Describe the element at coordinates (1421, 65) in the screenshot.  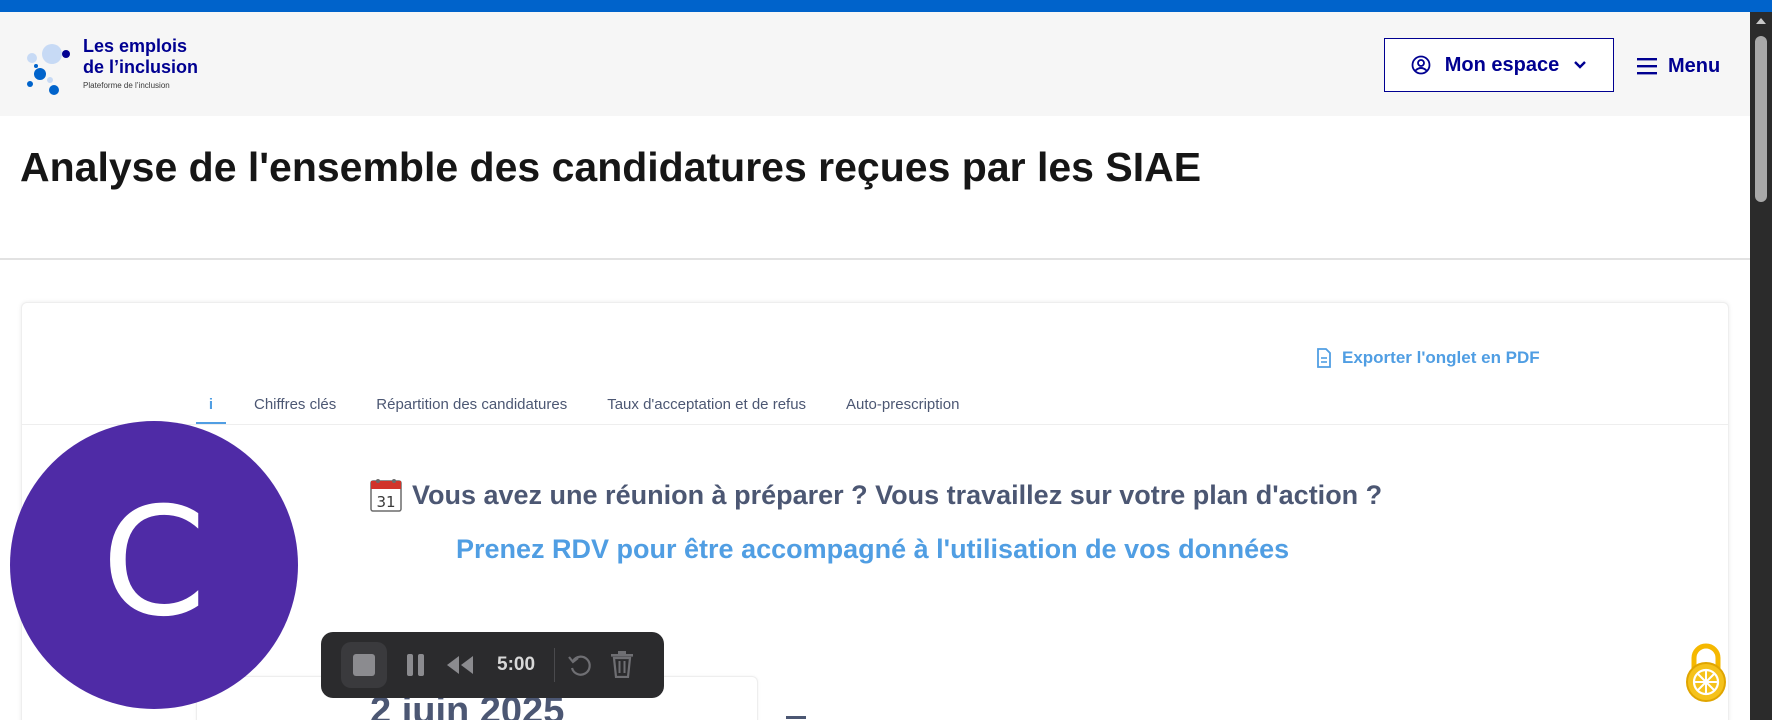
I see `user-circle-icon` at that location.